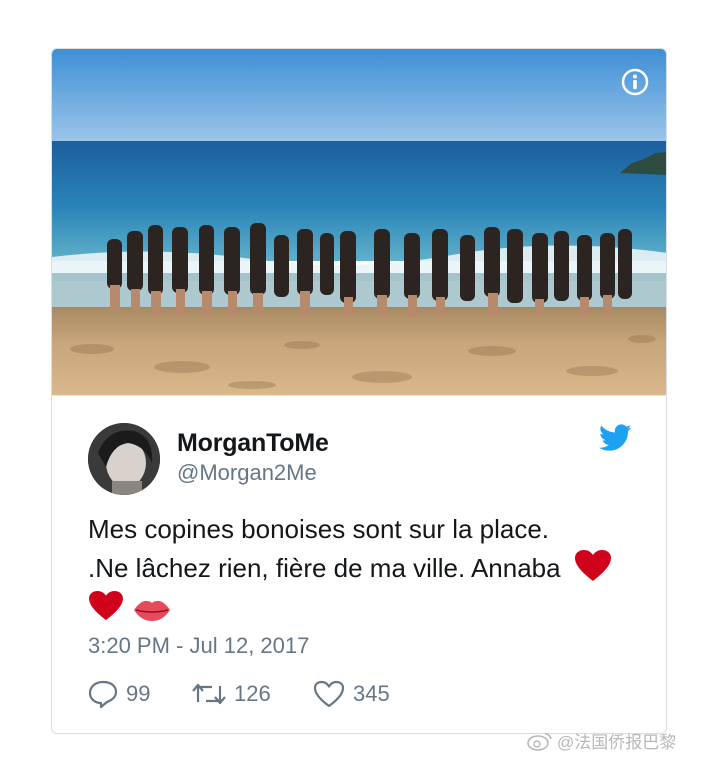  I want to click on tweet-text-line-1: Mes copines bonoises sont sur la place., so click(319, 529).